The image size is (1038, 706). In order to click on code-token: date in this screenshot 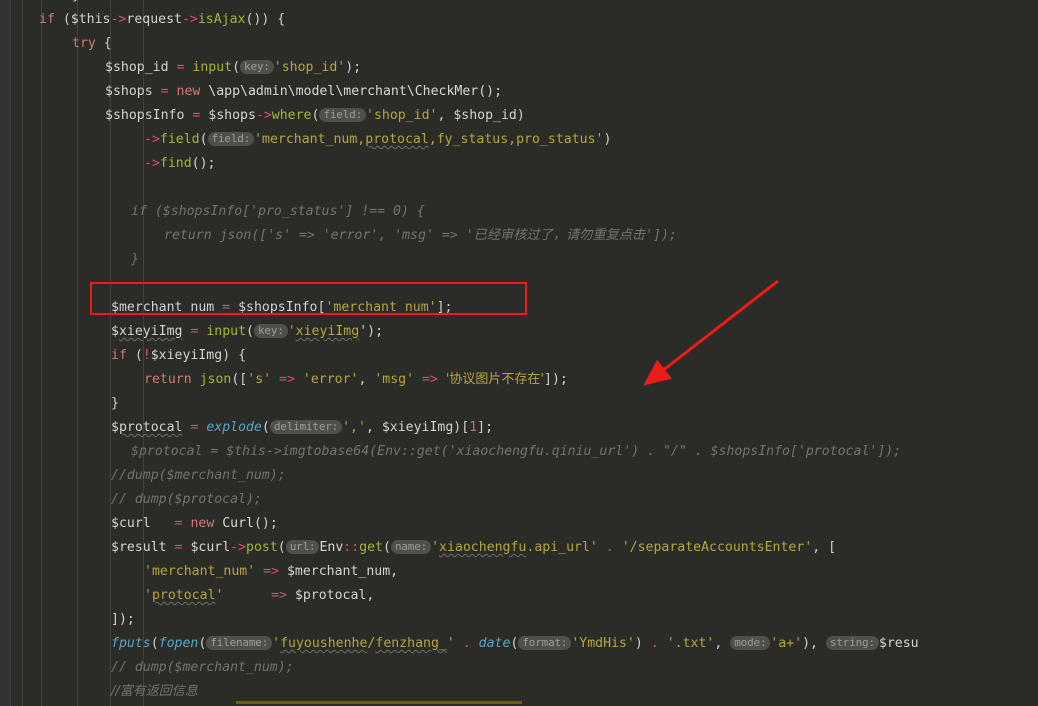, I will do `click(494, 643)`.